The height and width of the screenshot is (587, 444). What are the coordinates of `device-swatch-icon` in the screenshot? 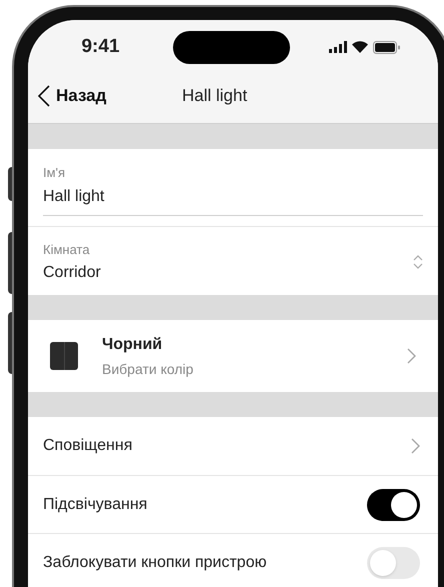 It's located at (64, 356).